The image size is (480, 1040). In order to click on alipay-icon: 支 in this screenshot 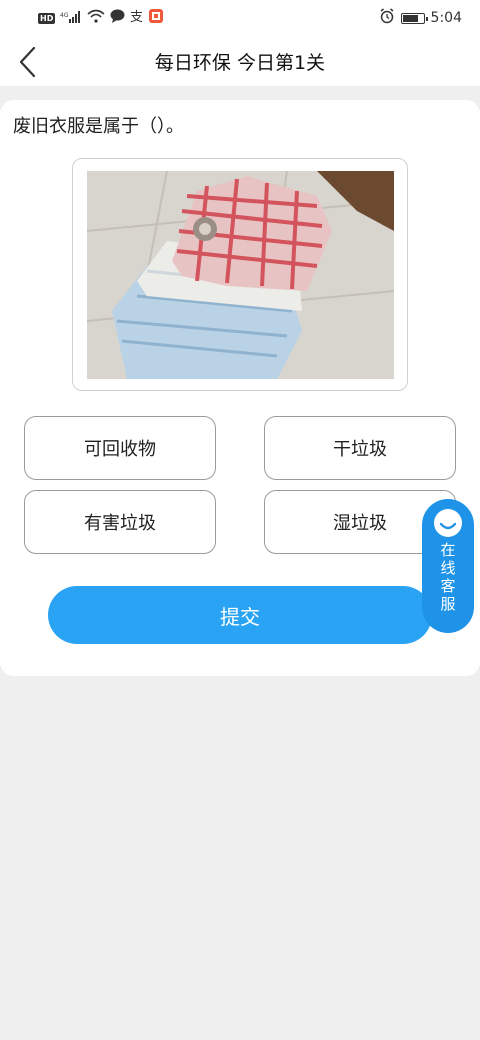, I will do `click(137, 18)`.